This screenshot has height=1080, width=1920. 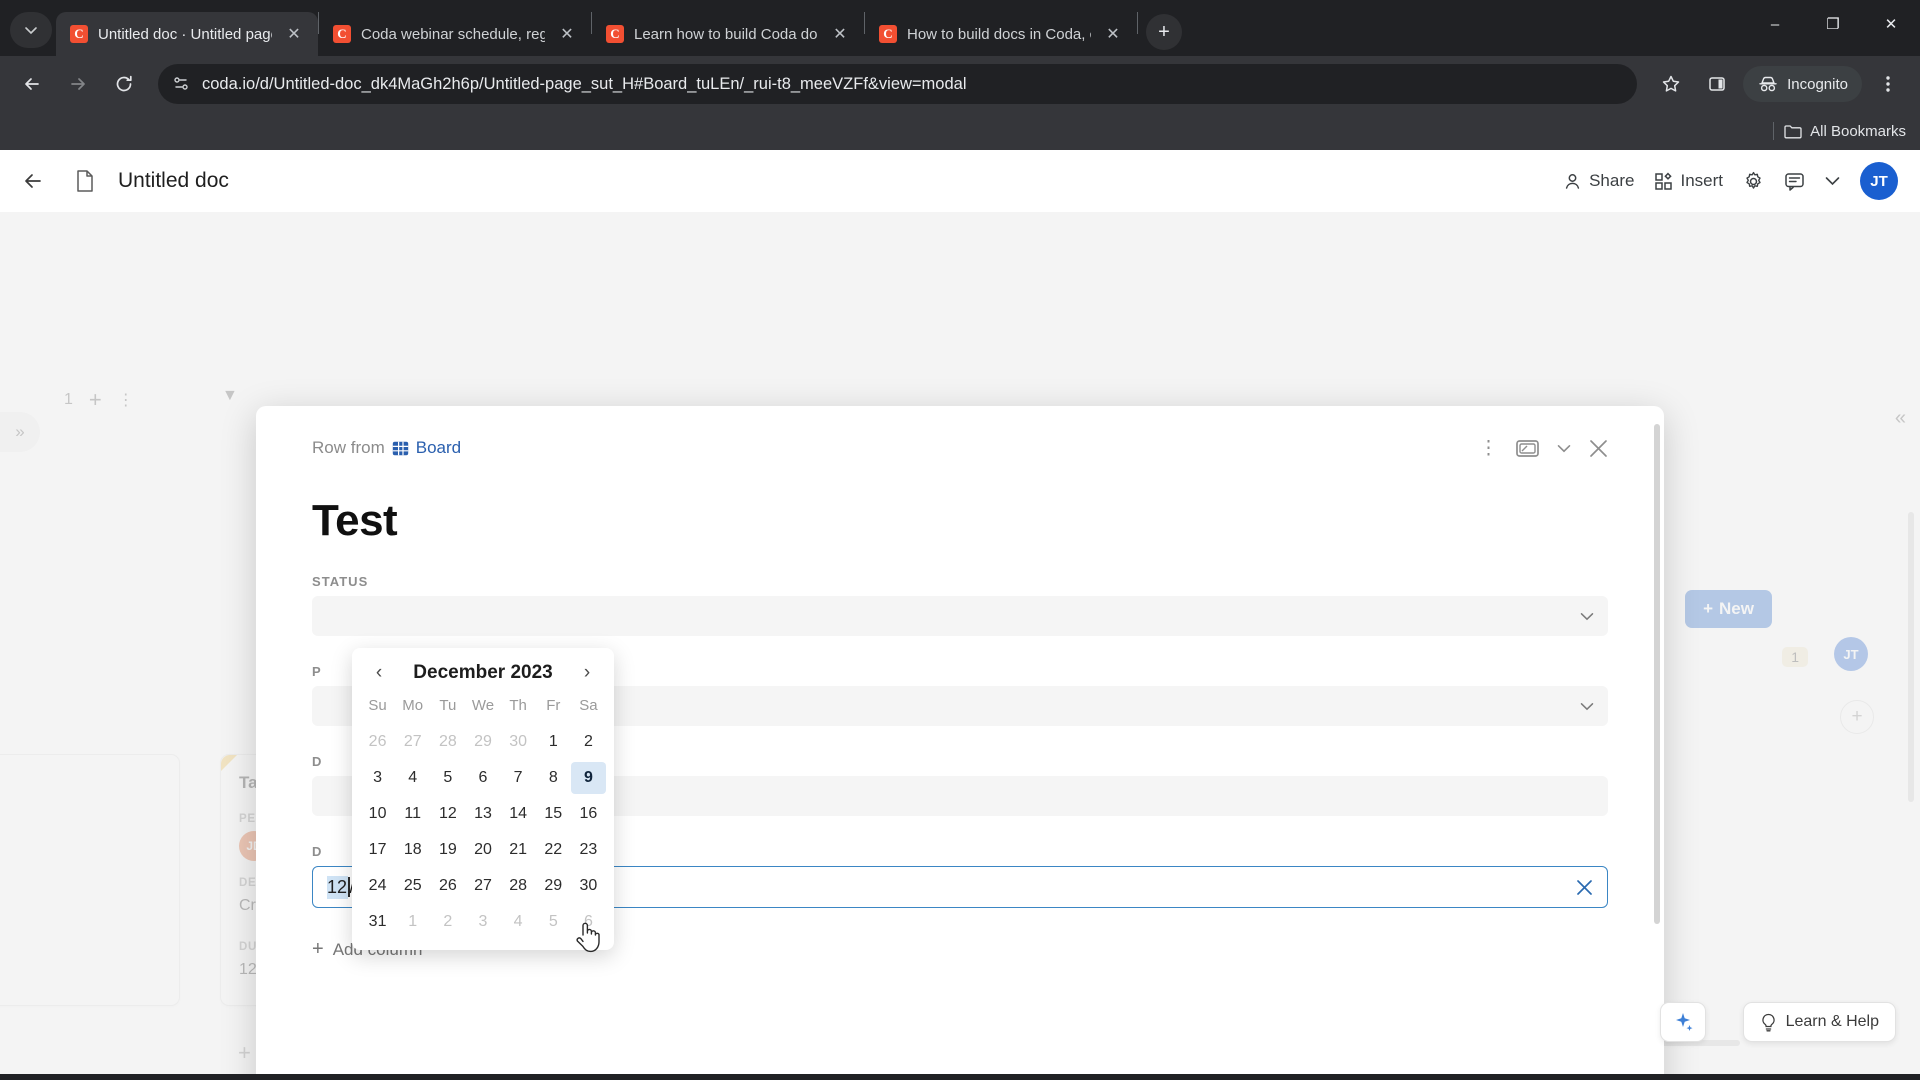 What do you see at coordinates (173, 181) in the screenshot?
I see `page-title: Untitled doc` at bounding box center [173, 181].